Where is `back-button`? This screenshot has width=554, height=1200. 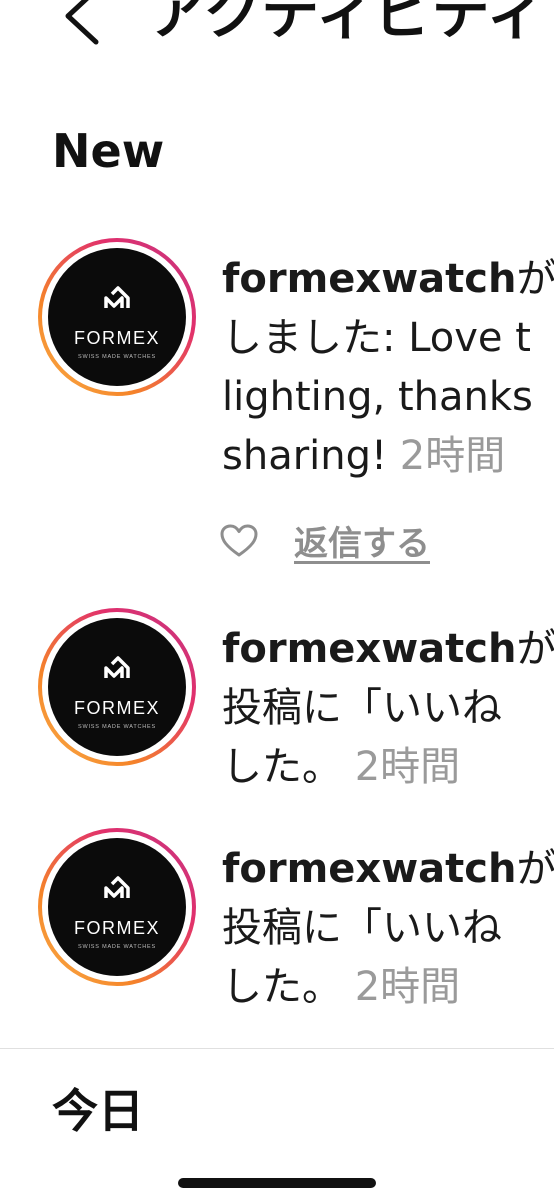
back-button is located at coordinates (82, 24).